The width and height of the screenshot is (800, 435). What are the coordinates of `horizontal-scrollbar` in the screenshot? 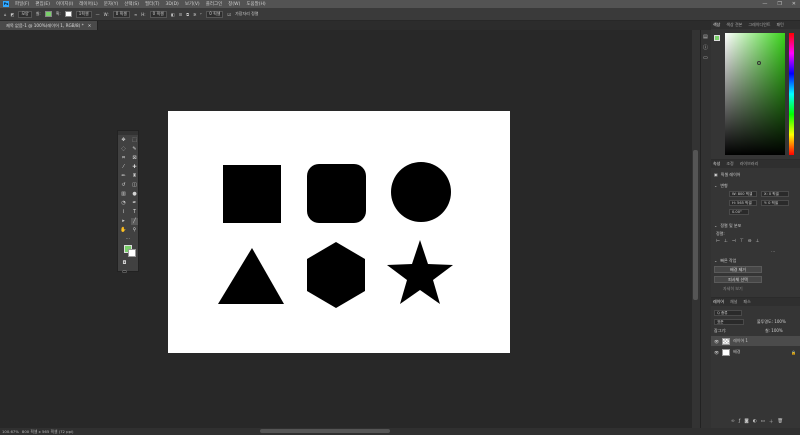 It's located at (325, 431).